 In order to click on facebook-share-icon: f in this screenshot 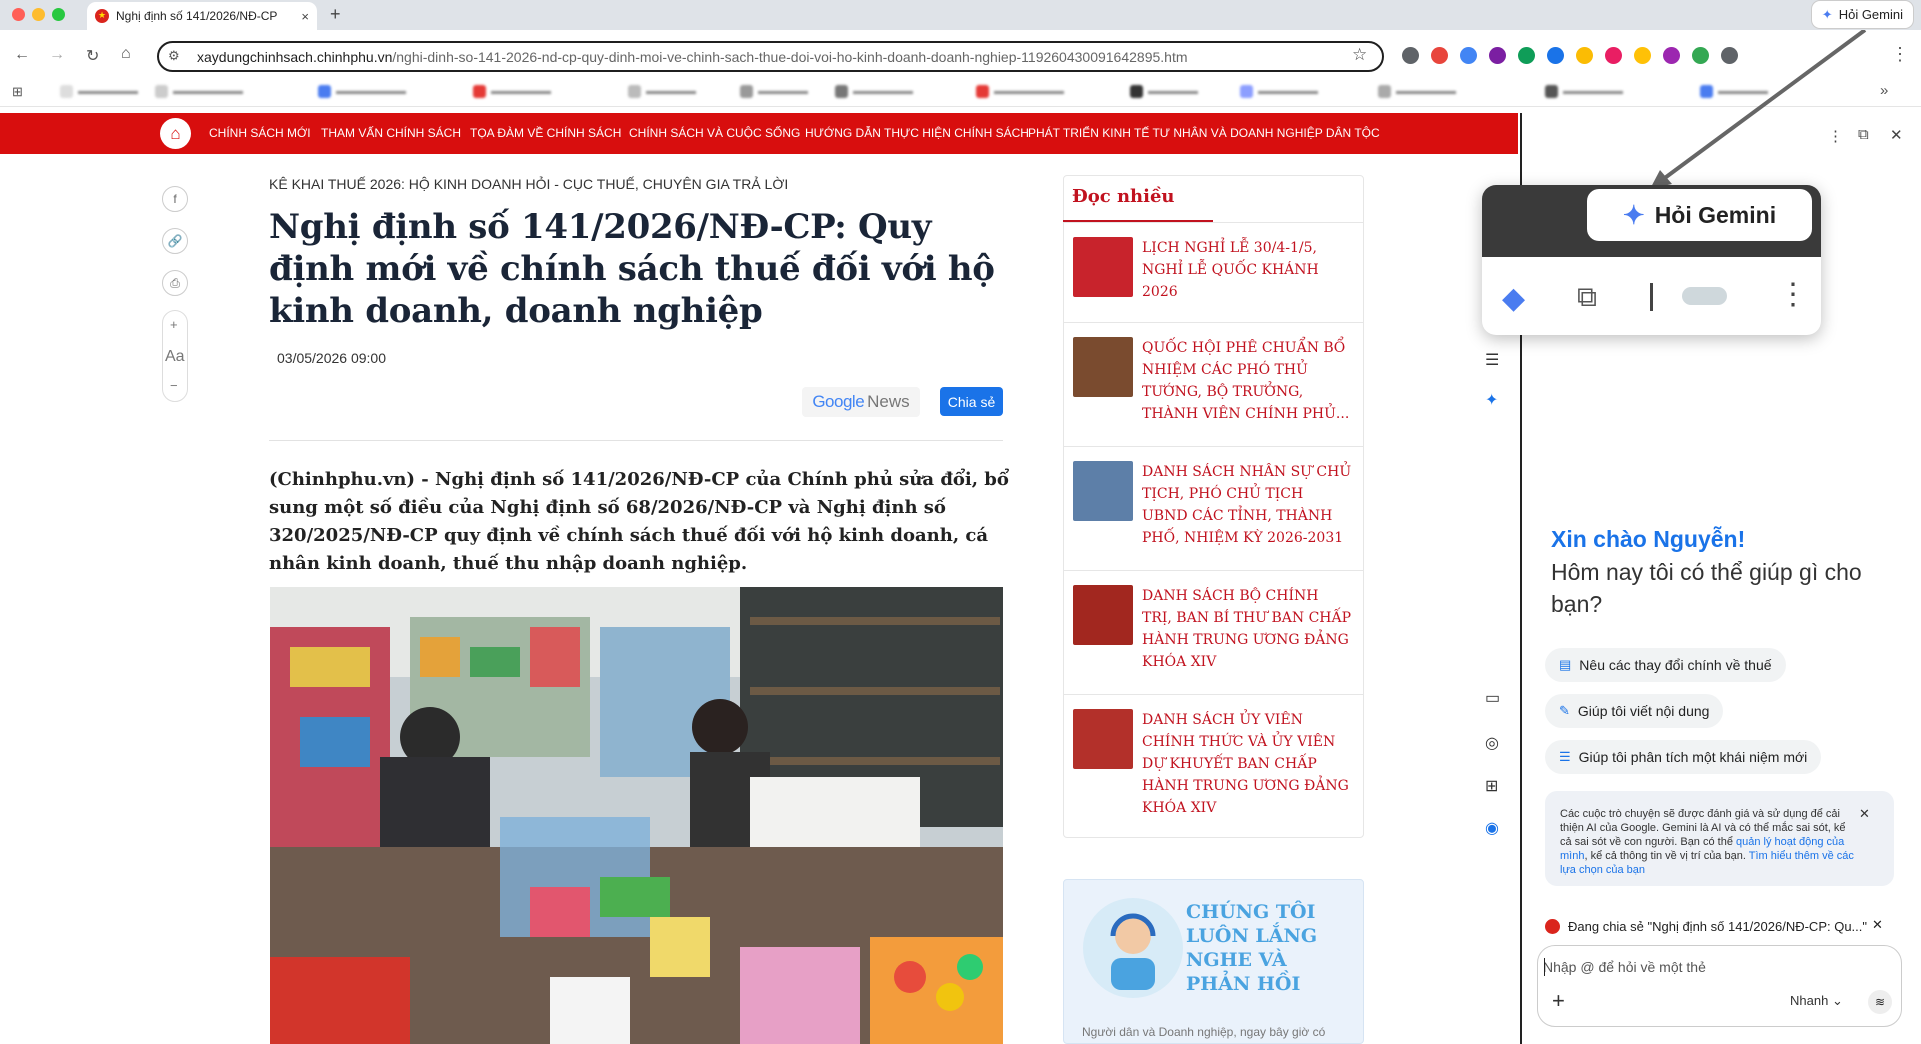, I will do `click(175, 199)`.